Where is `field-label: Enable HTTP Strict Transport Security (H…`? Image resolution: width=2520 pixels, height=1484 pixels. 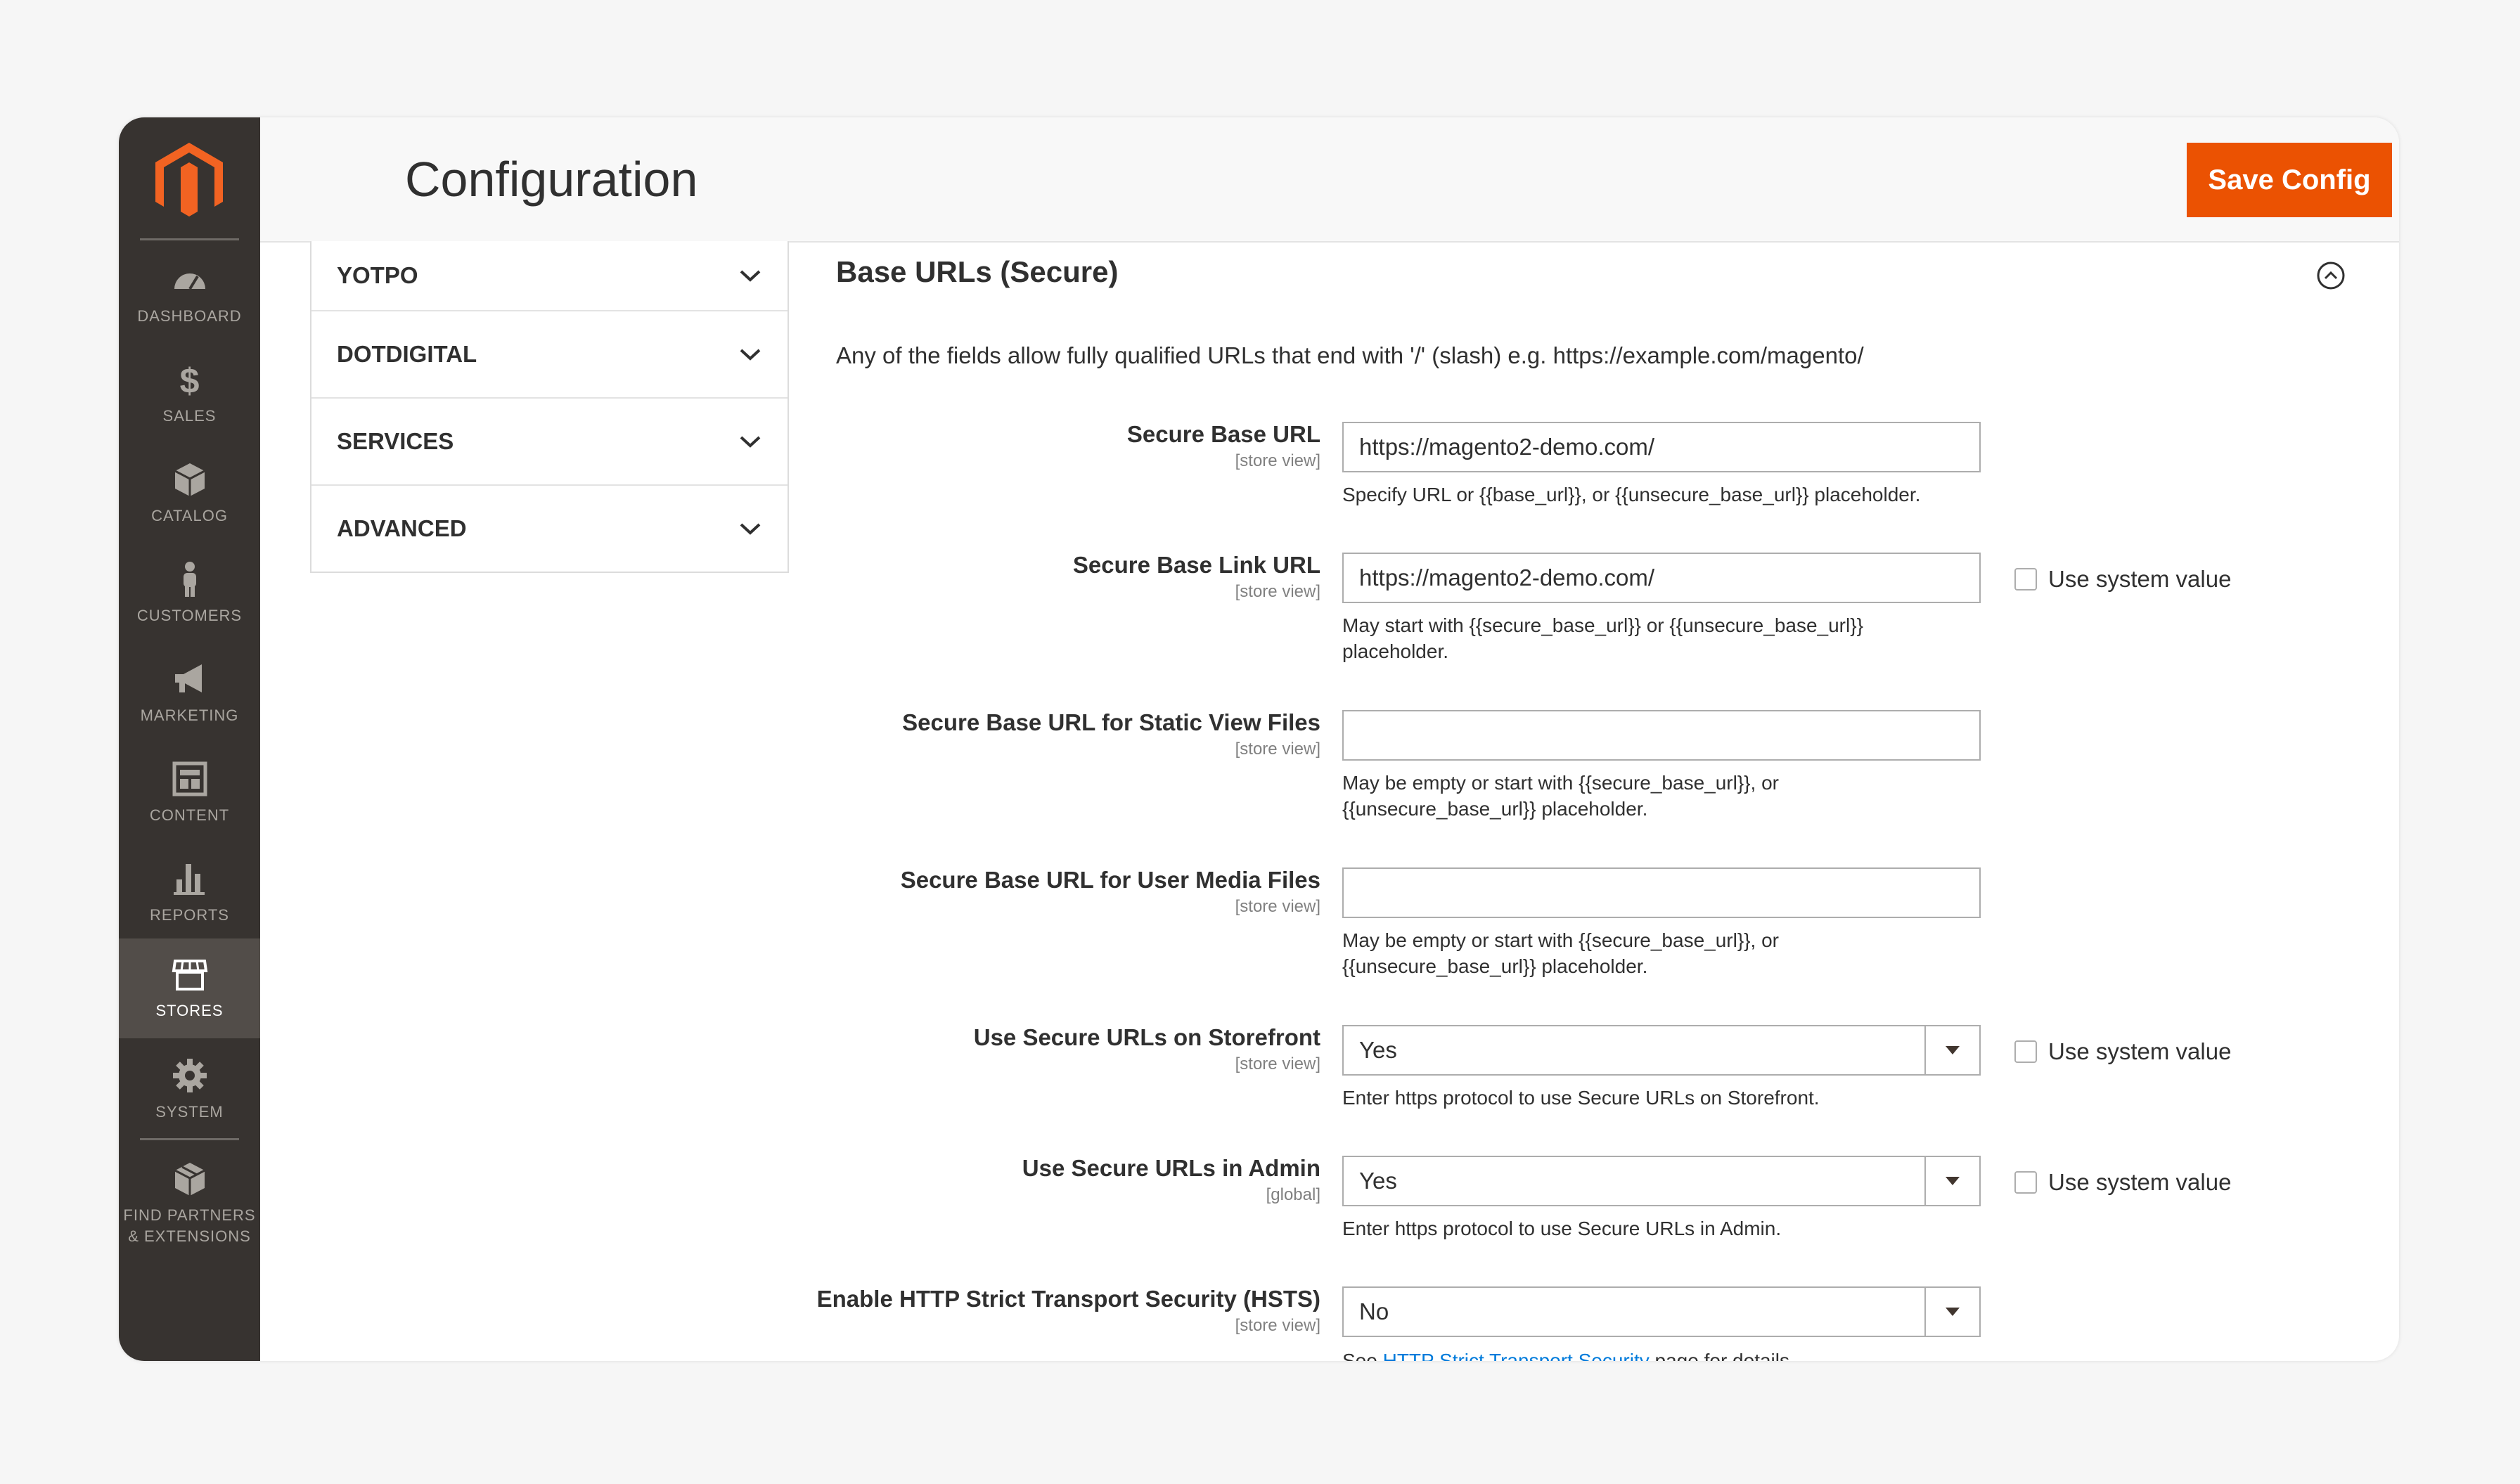
field-label: Enable HTTP Strict Transport Security (H… is located at coordinates (1068, 1299).